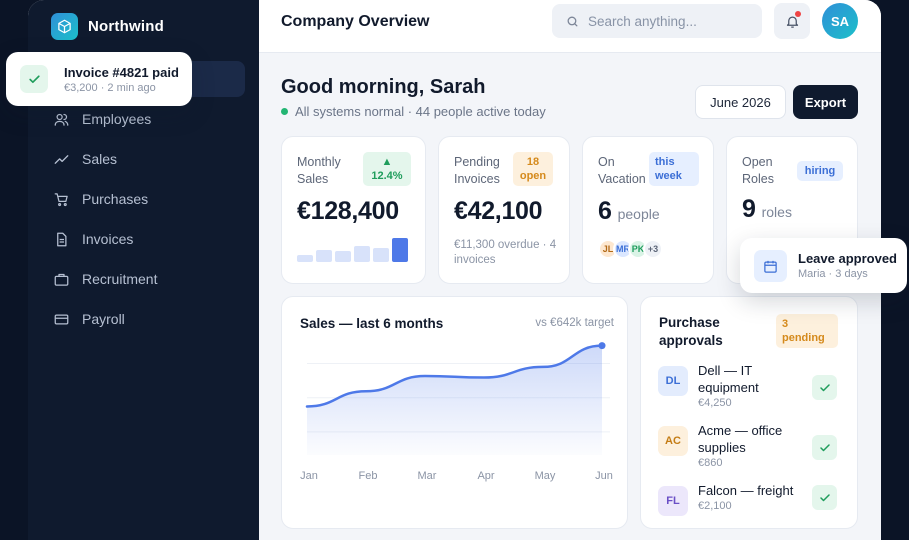 Image resolution: width=909 pixels, height=540 pixels. What do you see at coordinates (533, 169) in the screenshot?
I see `count-badge: 18 open` at bounding box center [533, 169].